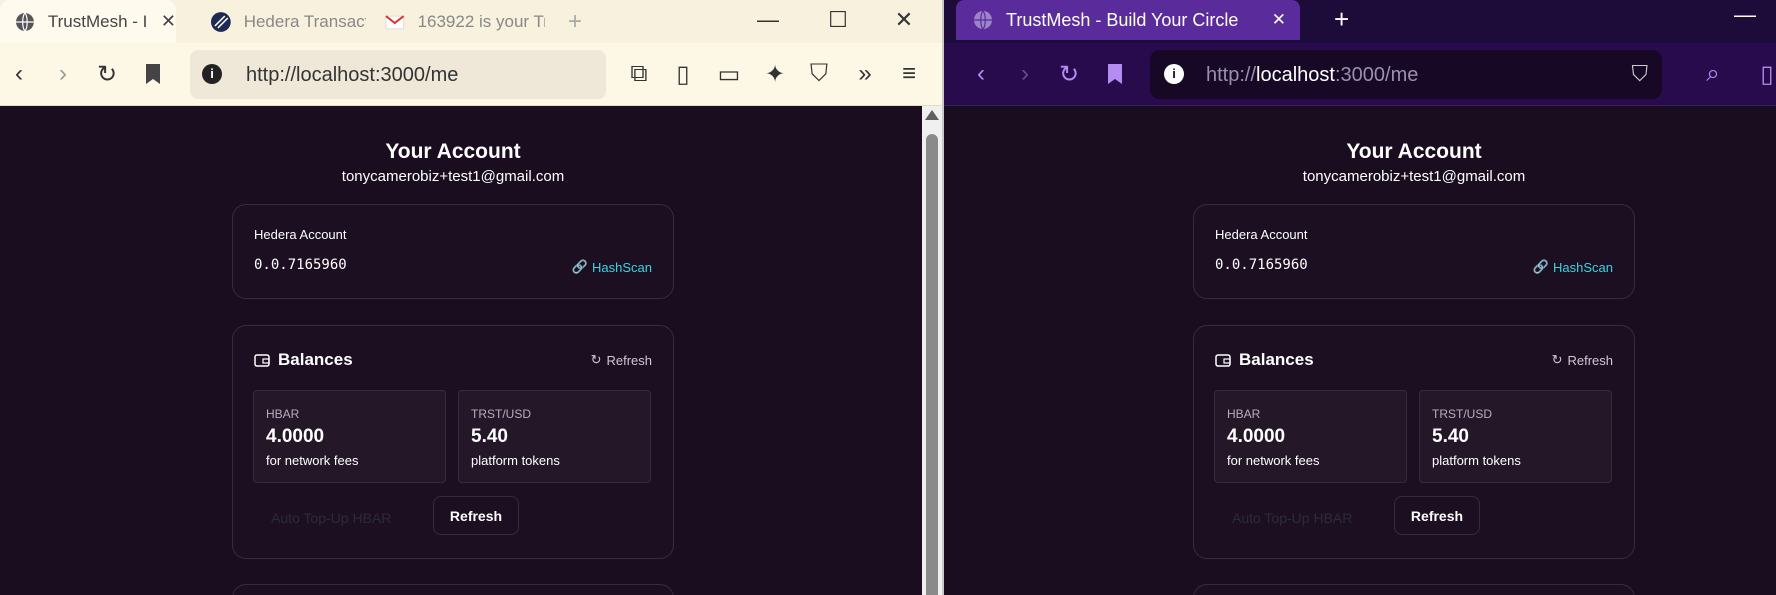  I want to click on scroll-up-arrow, so click(932, 115).